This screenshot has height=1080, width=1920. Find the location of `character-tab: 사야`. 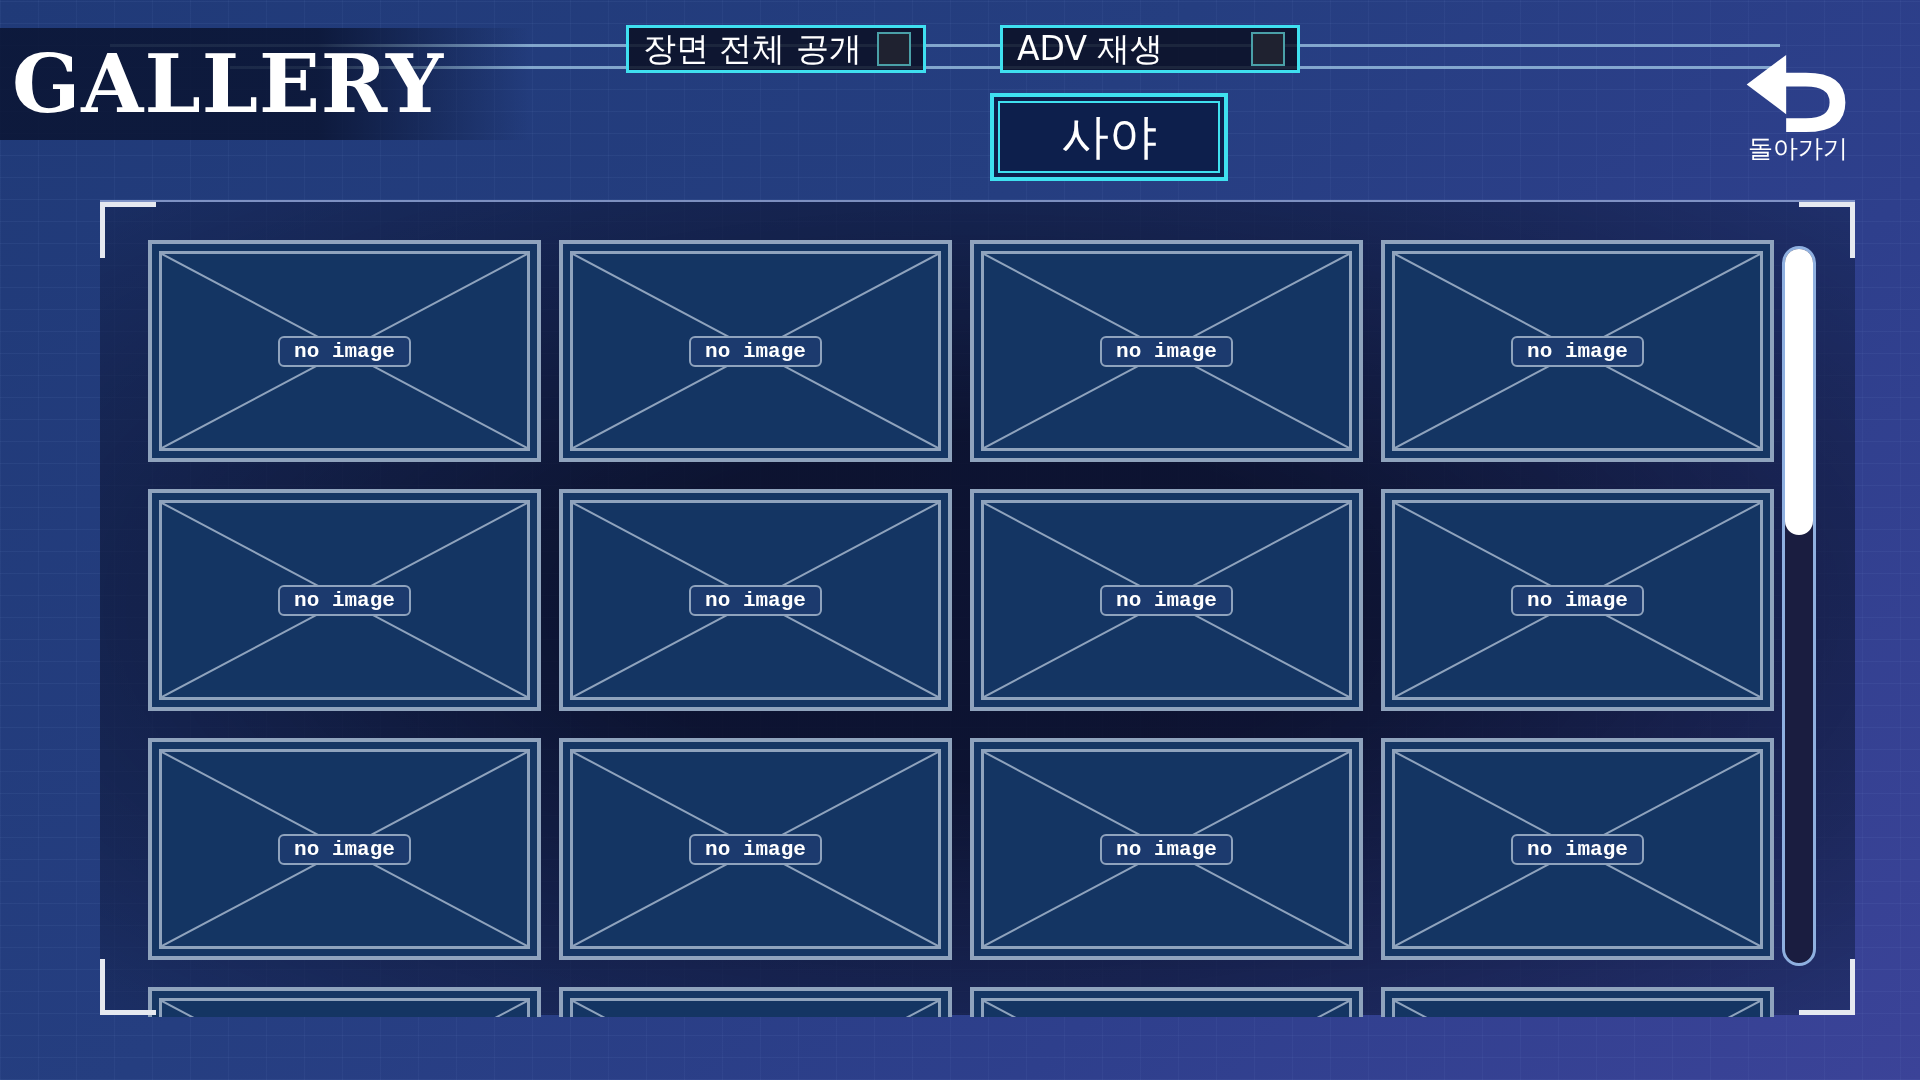

character-tab: 사야 is located at coordinates (1109, 137).